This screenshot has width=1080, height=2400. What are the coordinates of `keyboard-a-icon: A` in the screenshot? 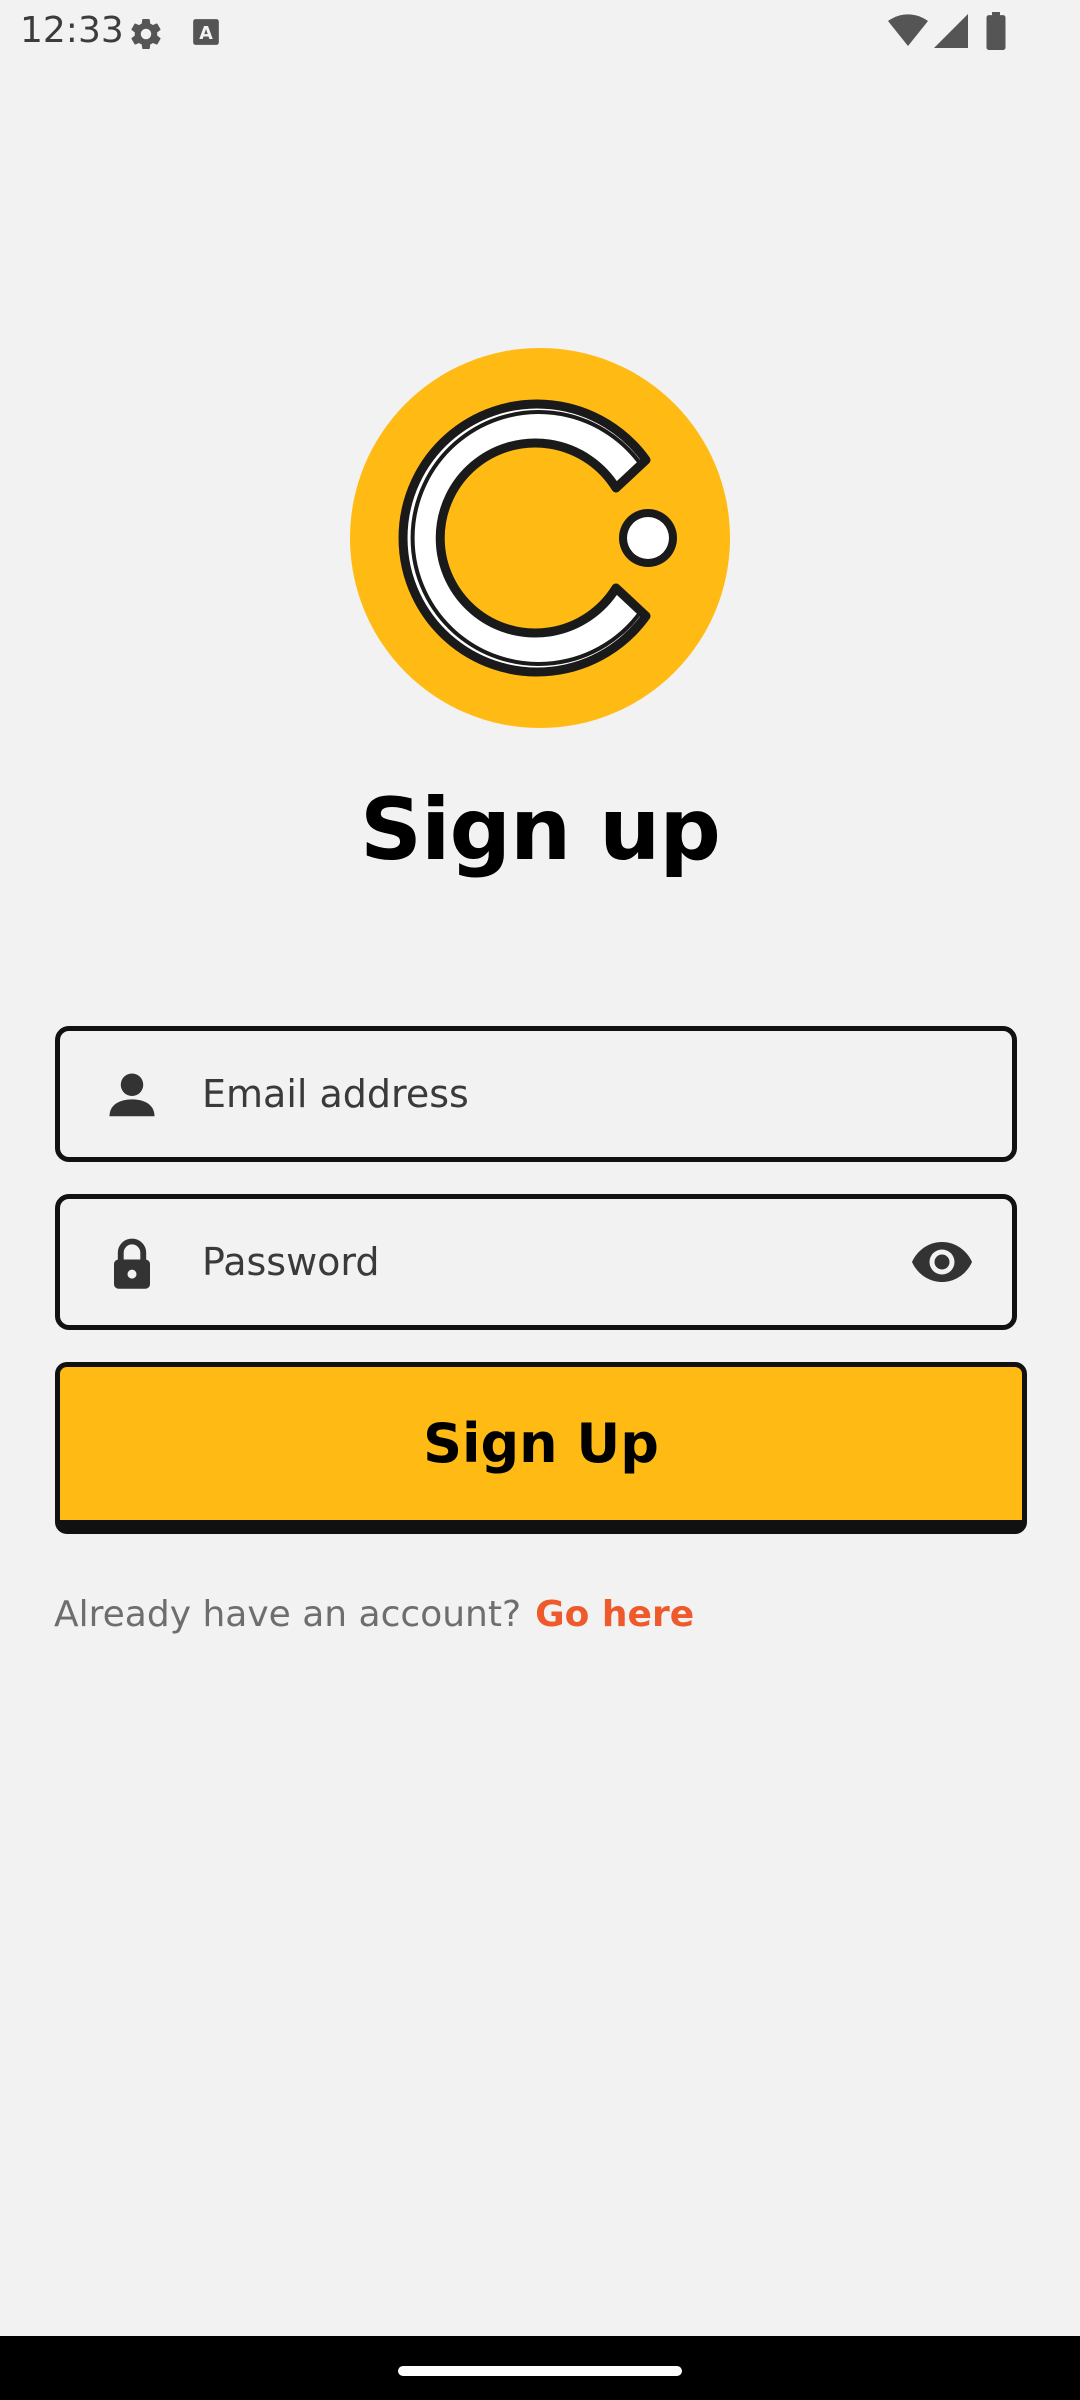 It's located at (206, 32).